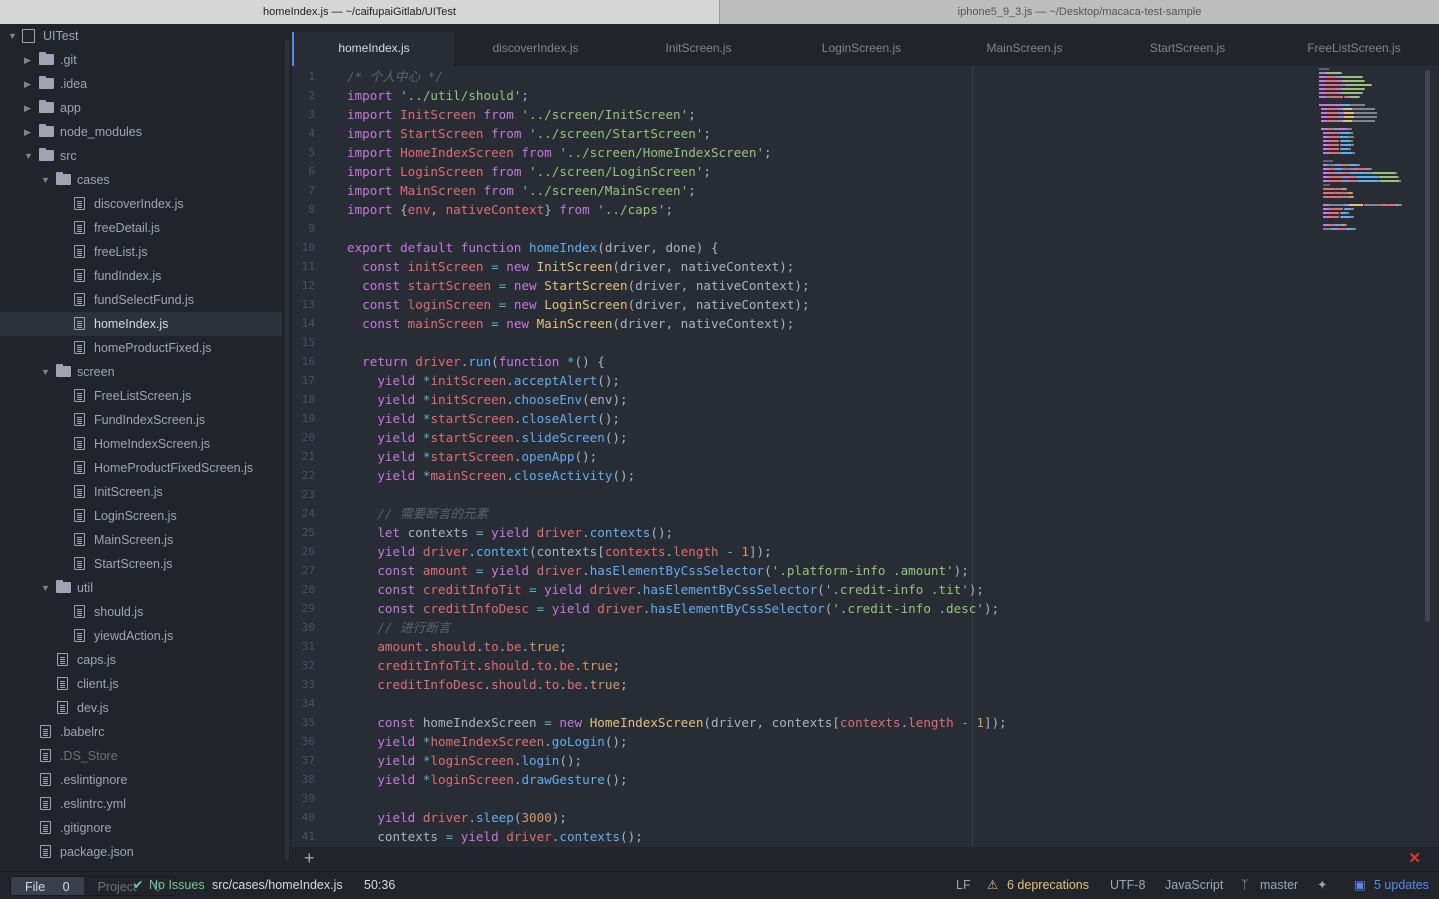 The height and width of the screenshot is (899, 1439). What do you see at coordinates (141, 36) in the screenshot?
I see `tree-root: ▼ UITest` at bounding box center [141, 36].